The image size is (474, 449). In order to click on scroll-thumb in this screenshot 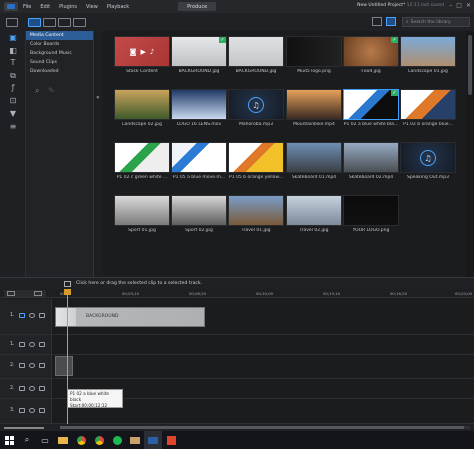, I will do `click(470, 65)`.